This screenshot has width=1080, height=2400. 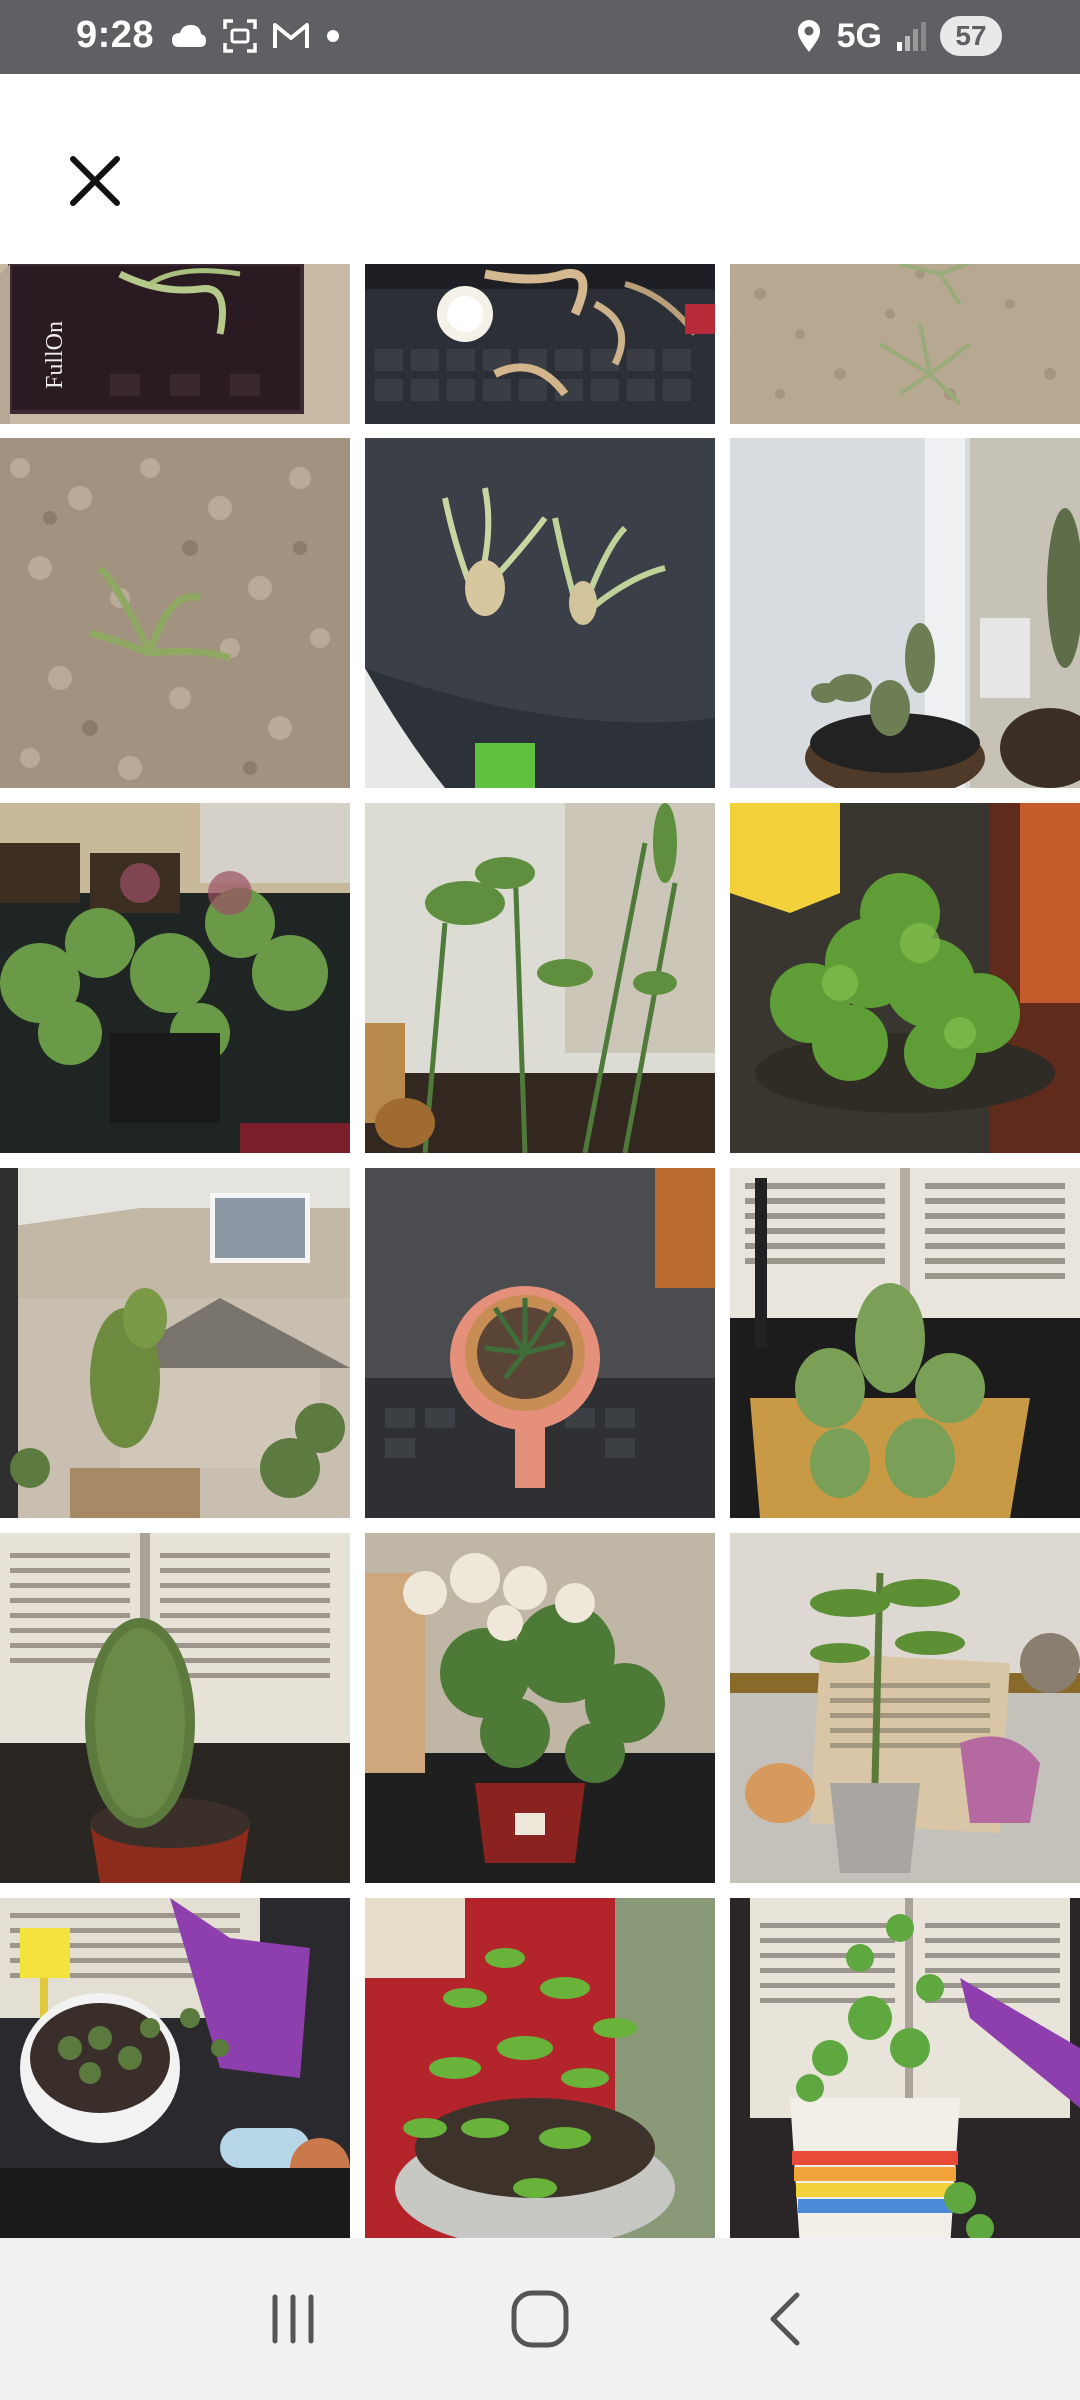 What do you see at coordinates (971, 36) in the screenshot?
I see `battery-indicator: 57` at bounding box center [971, 36].